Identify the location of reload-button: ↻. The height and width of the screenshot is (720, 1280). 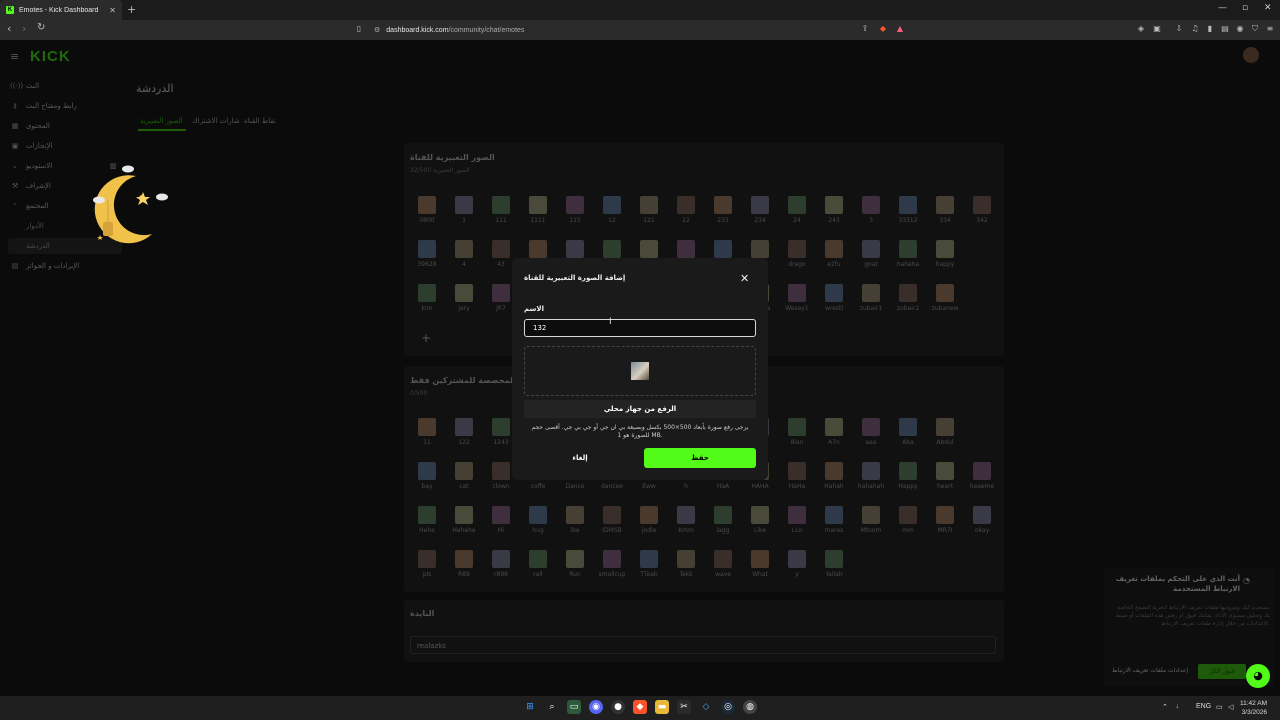
(41, 27).